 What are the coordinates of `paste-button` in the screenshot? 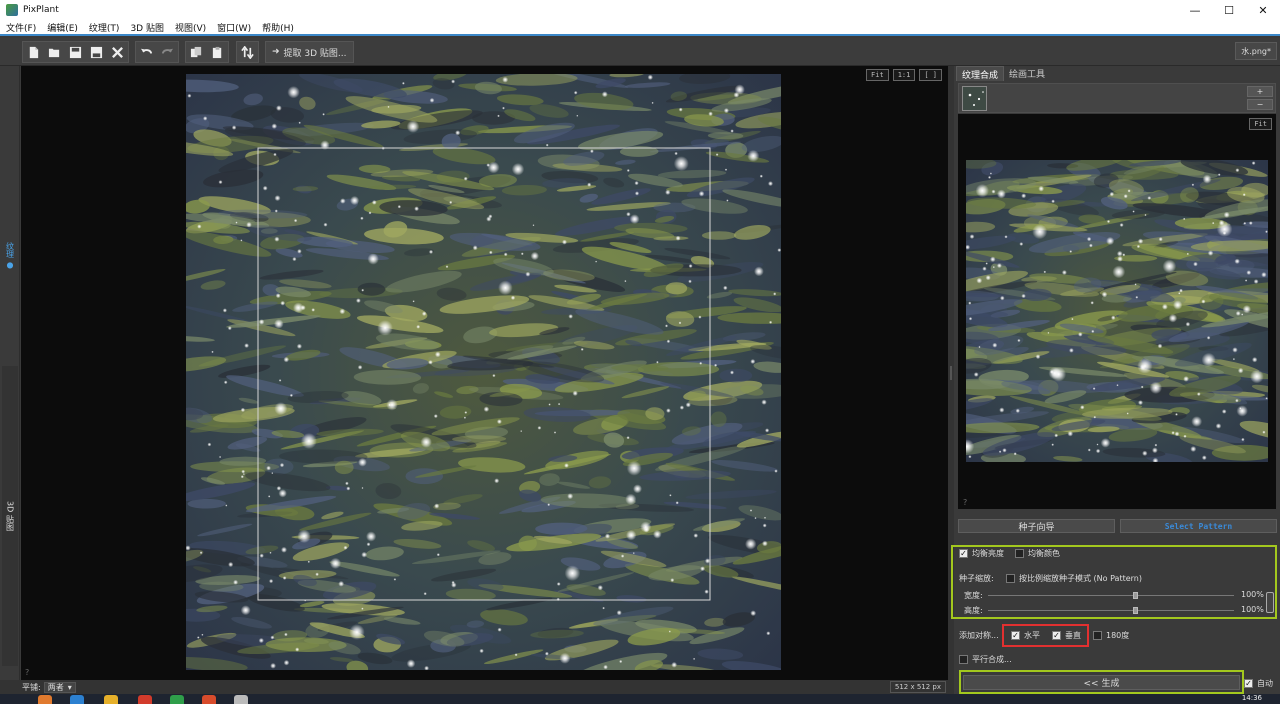 It's located at (217, 52).